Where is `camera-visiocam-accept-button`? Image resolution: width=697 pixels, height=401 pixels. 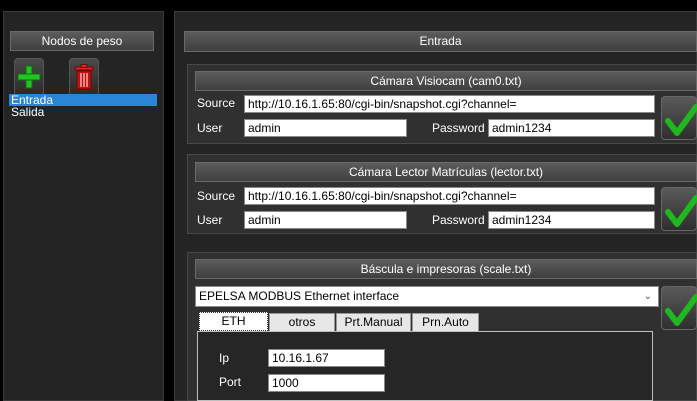
camera-visiocam-accept-button is located at coordinates (679, 118).